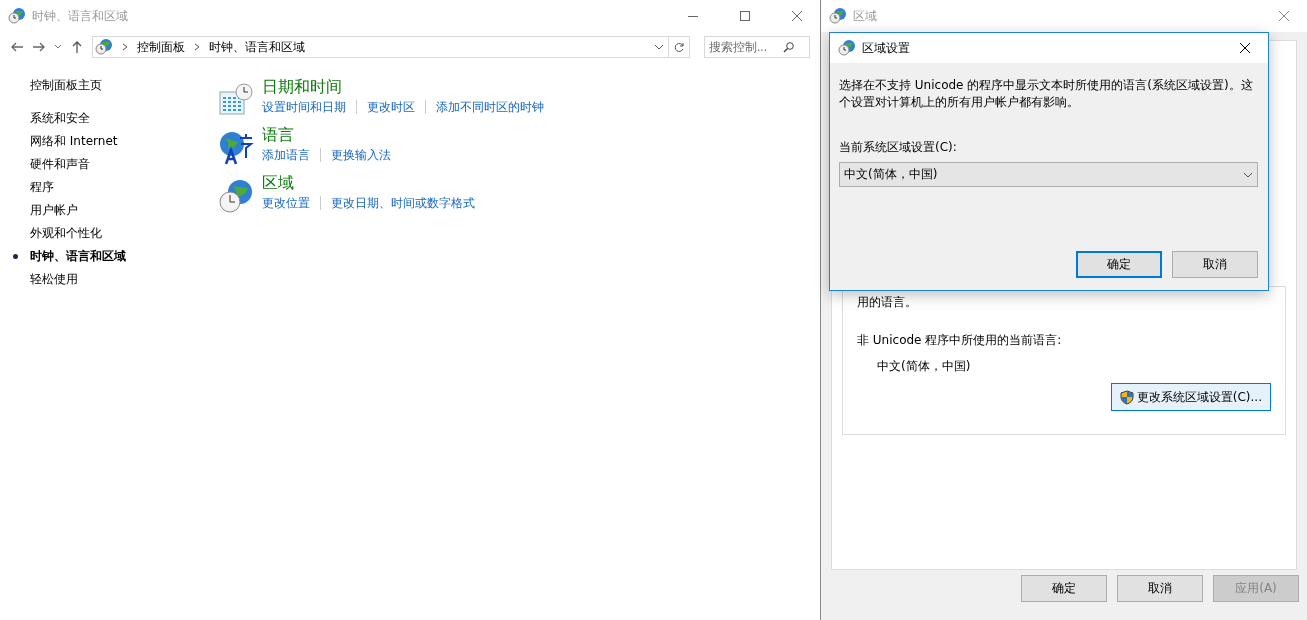 The width and height of the screenshot is (1307, 620). I want to click on minimize-icon, so click(693, 16).